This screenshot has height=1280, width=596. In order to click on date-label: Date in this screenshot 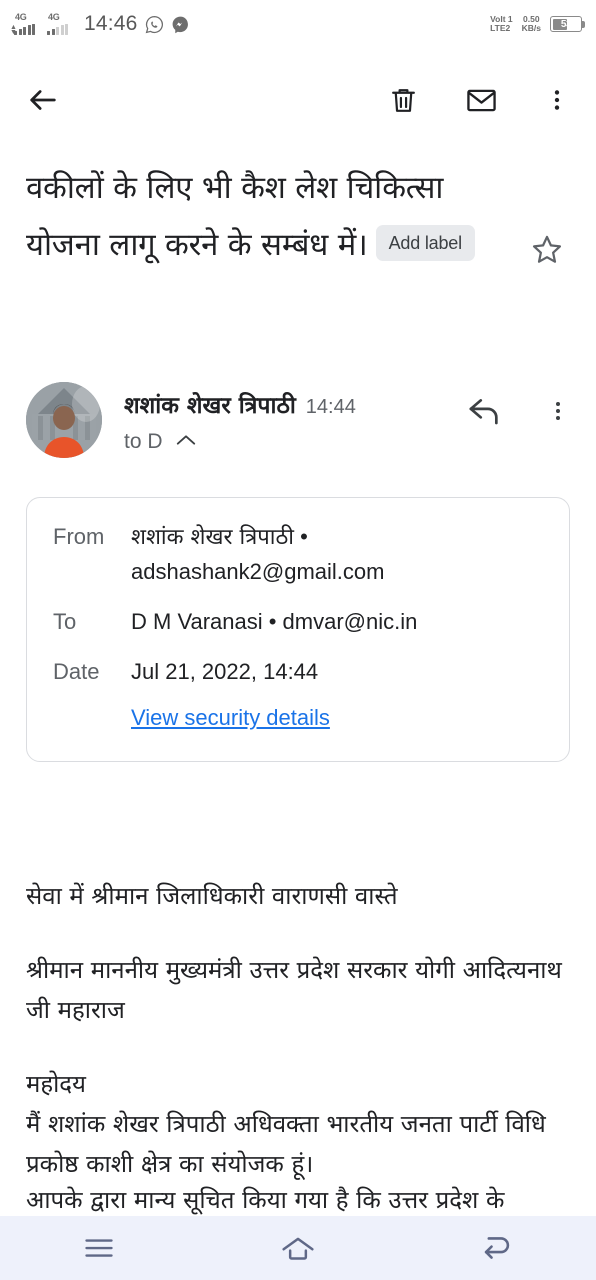, I will do `click(76, 671)`.